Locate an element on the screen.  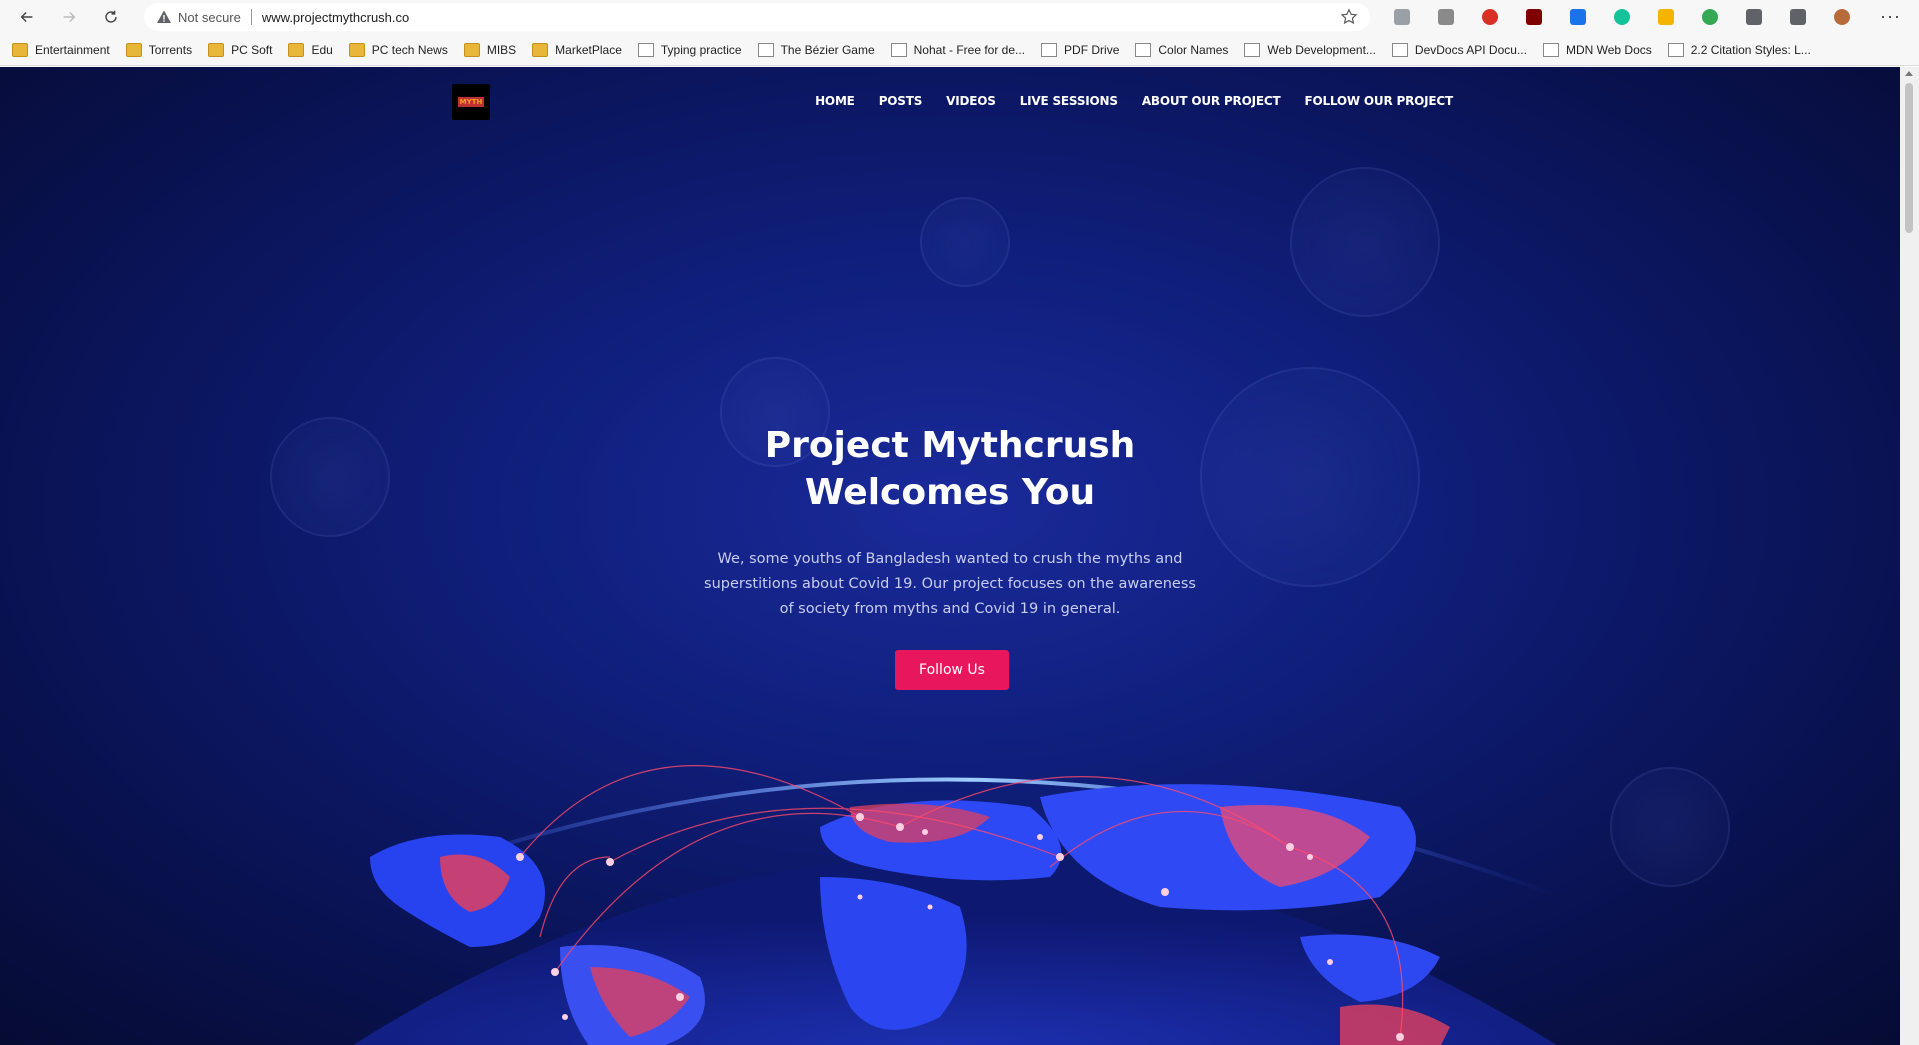
page-scrollbar is located at coordinates (1909, 556).